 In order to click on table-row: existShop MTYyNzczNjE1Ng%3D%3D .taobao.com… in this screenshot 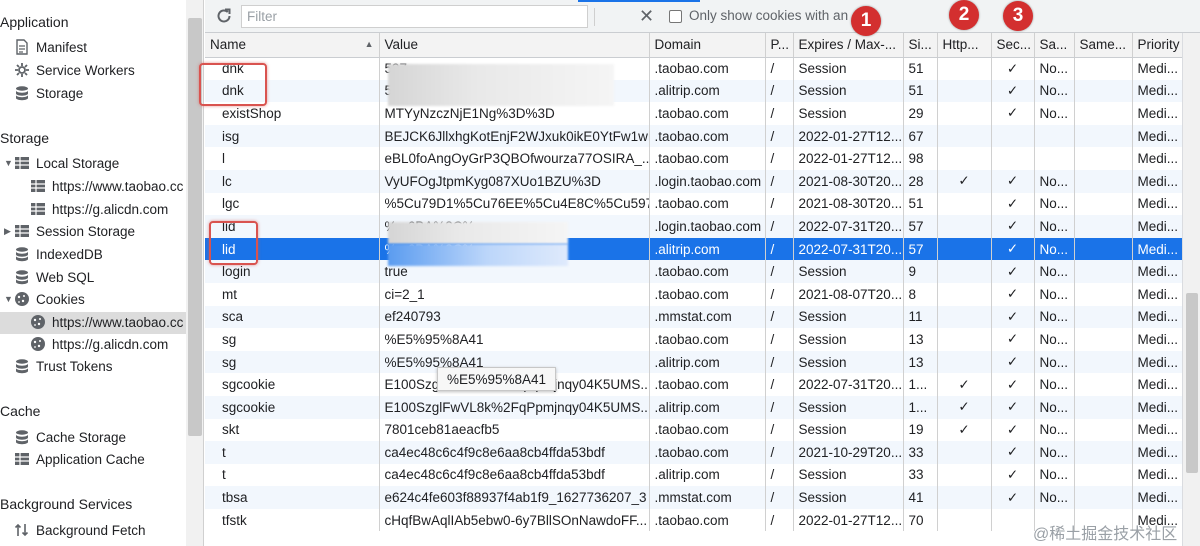, I will do `click(693, 113)`.